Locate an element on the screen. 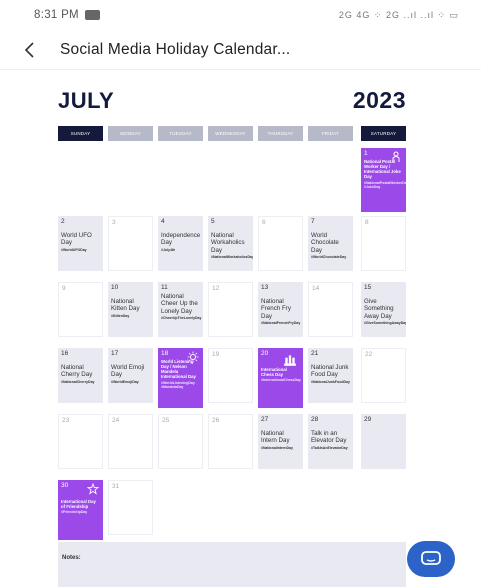 This screenshot has height=587, width=481. holiday-title: International Day of Friendship is located at coordinates (78, 504).